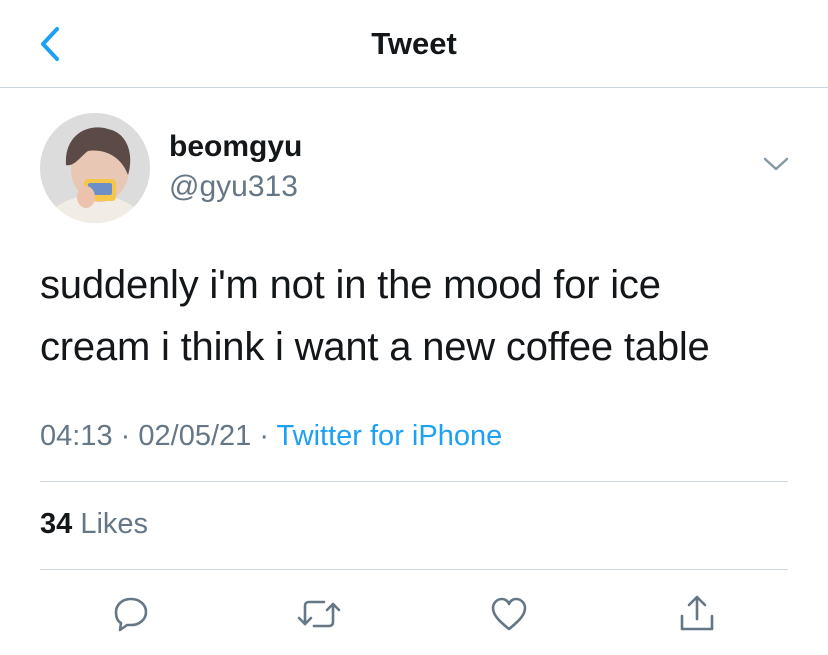  What do you see at coordinates (235, 147) in the screenshot?
I see `author-display-name: beomgyu` at bounding box center [235, 147].